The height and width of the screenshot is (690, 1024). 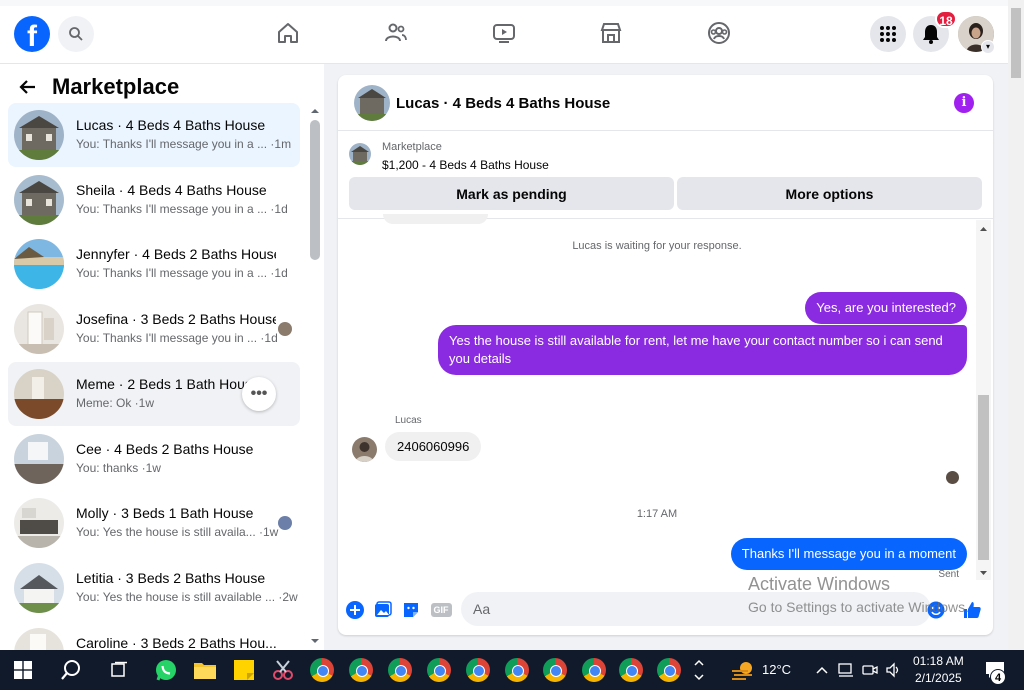 What do you see at coordinates (504, 33) in the screenshot?
I see `video-nav` at bounding box center [504, 33].